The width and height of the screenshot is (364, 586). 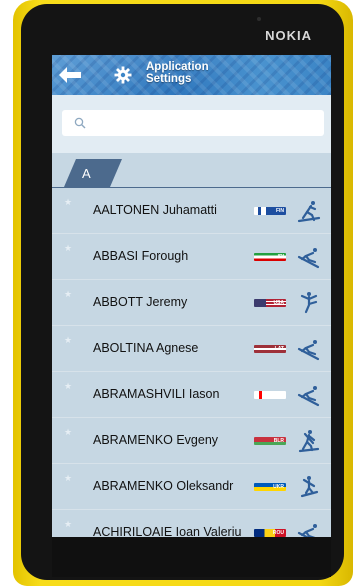 I want to click on freestyle-skiing-icon, so click(x=309, y=487).